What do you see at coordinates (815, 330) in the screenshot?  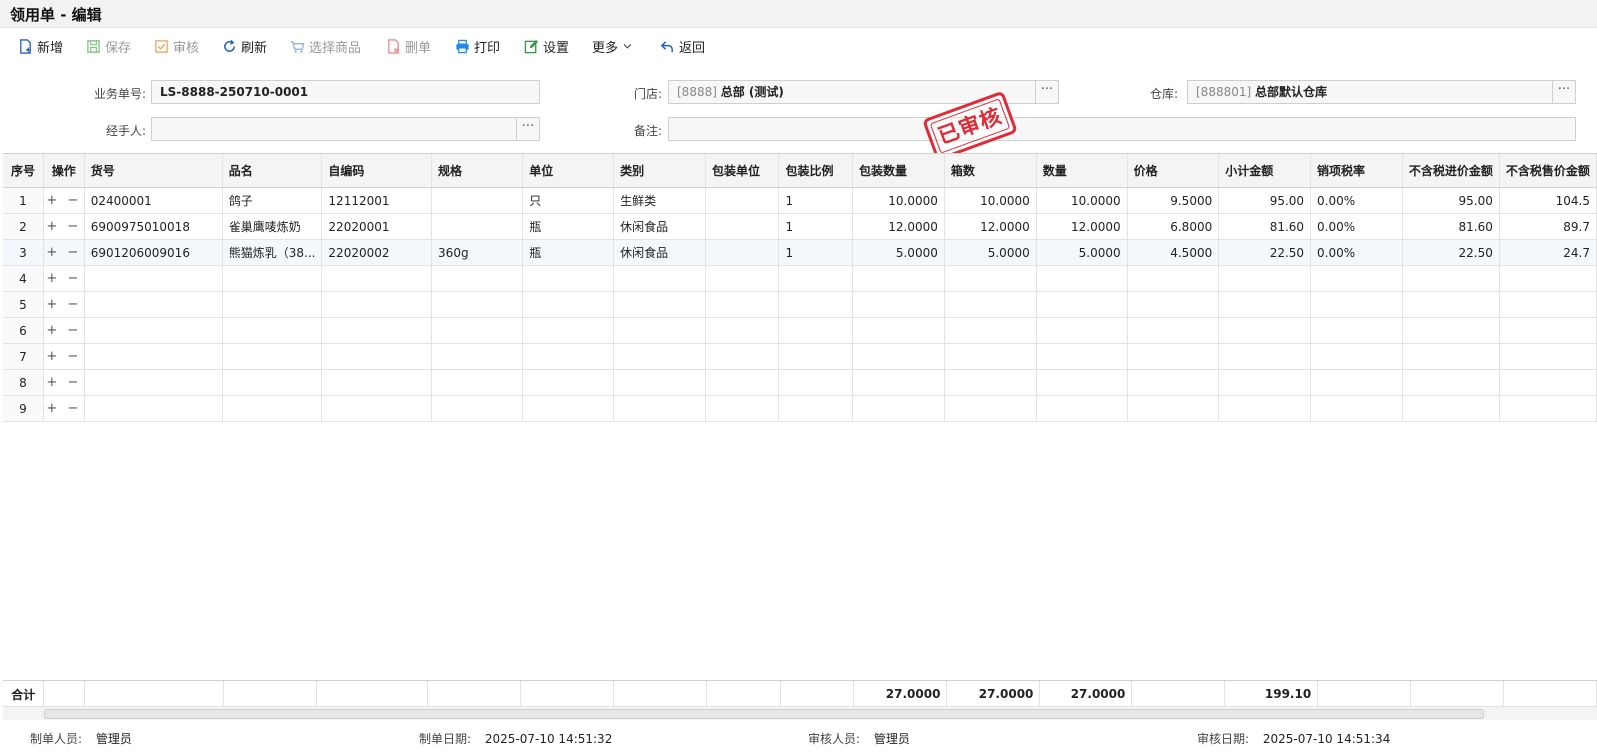 I see `cell-pack-ratio` at bounding box center [815, 330].